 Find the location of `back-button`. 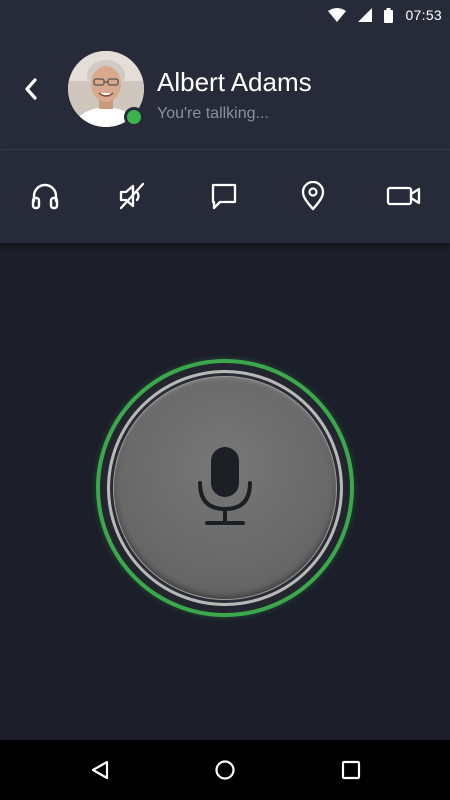

back-button is located at coordinates (31, 89).